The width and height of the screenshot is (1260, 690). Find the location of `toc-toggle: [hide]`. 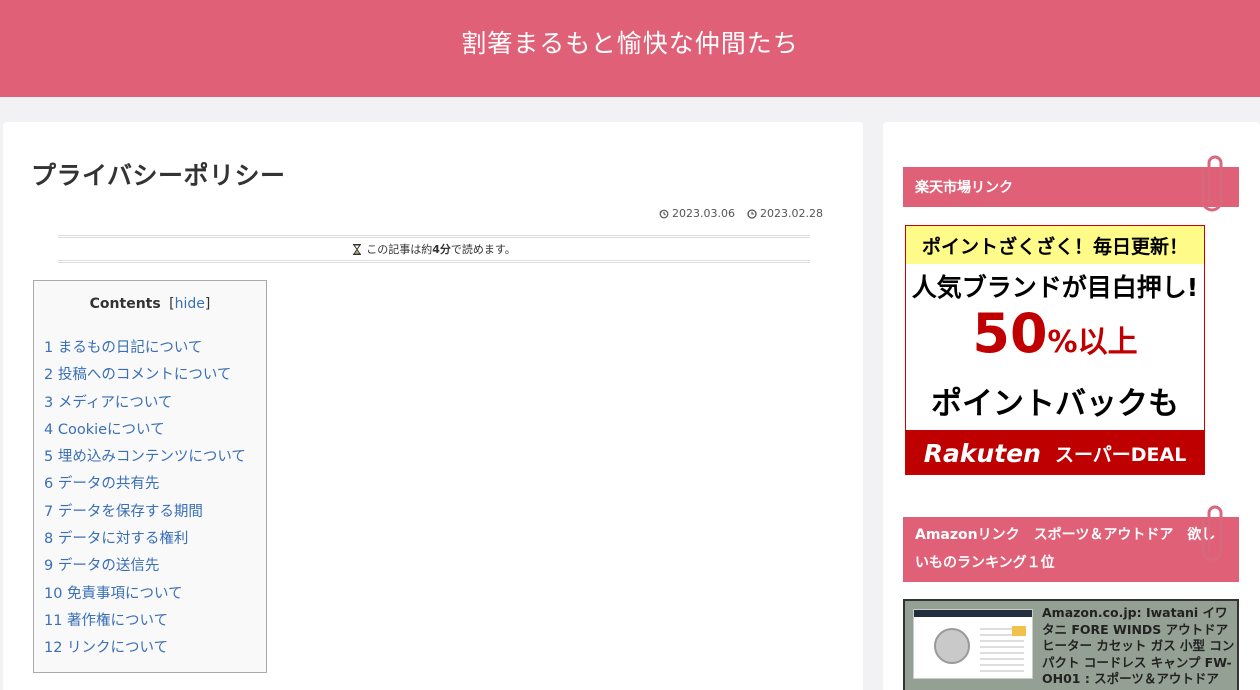

toc-toggle: [hide] is located at coordinates (187, 304).